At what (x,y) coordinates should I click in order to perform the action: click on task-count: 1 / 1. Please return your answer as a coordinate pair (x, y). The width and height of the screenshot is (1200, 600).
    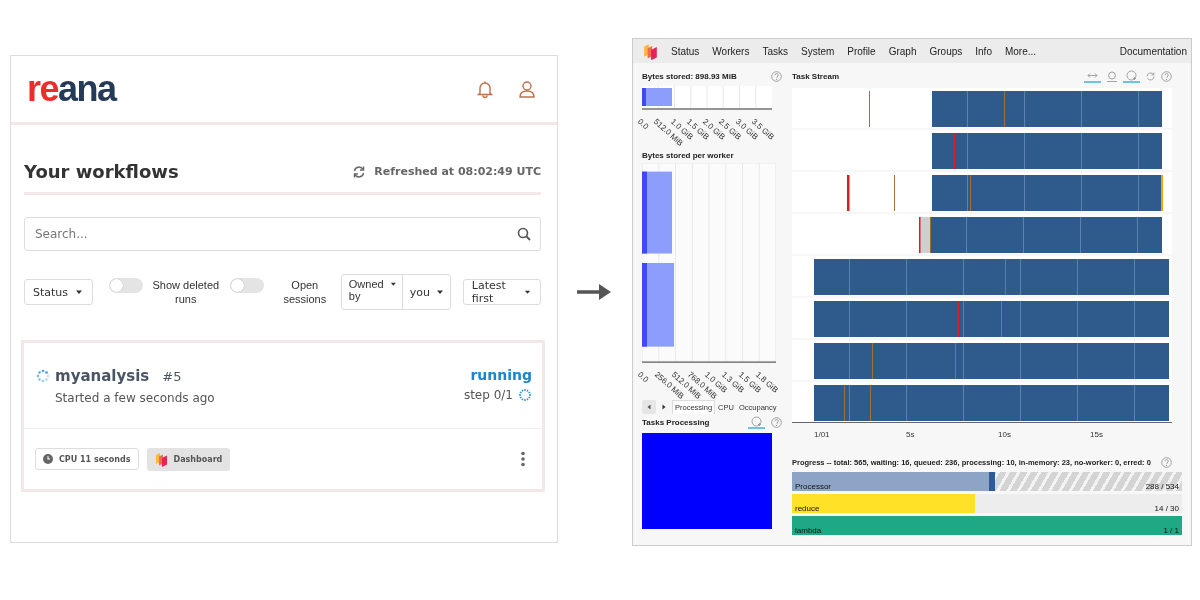
    Looking at the image, I should click on (1171, 530).